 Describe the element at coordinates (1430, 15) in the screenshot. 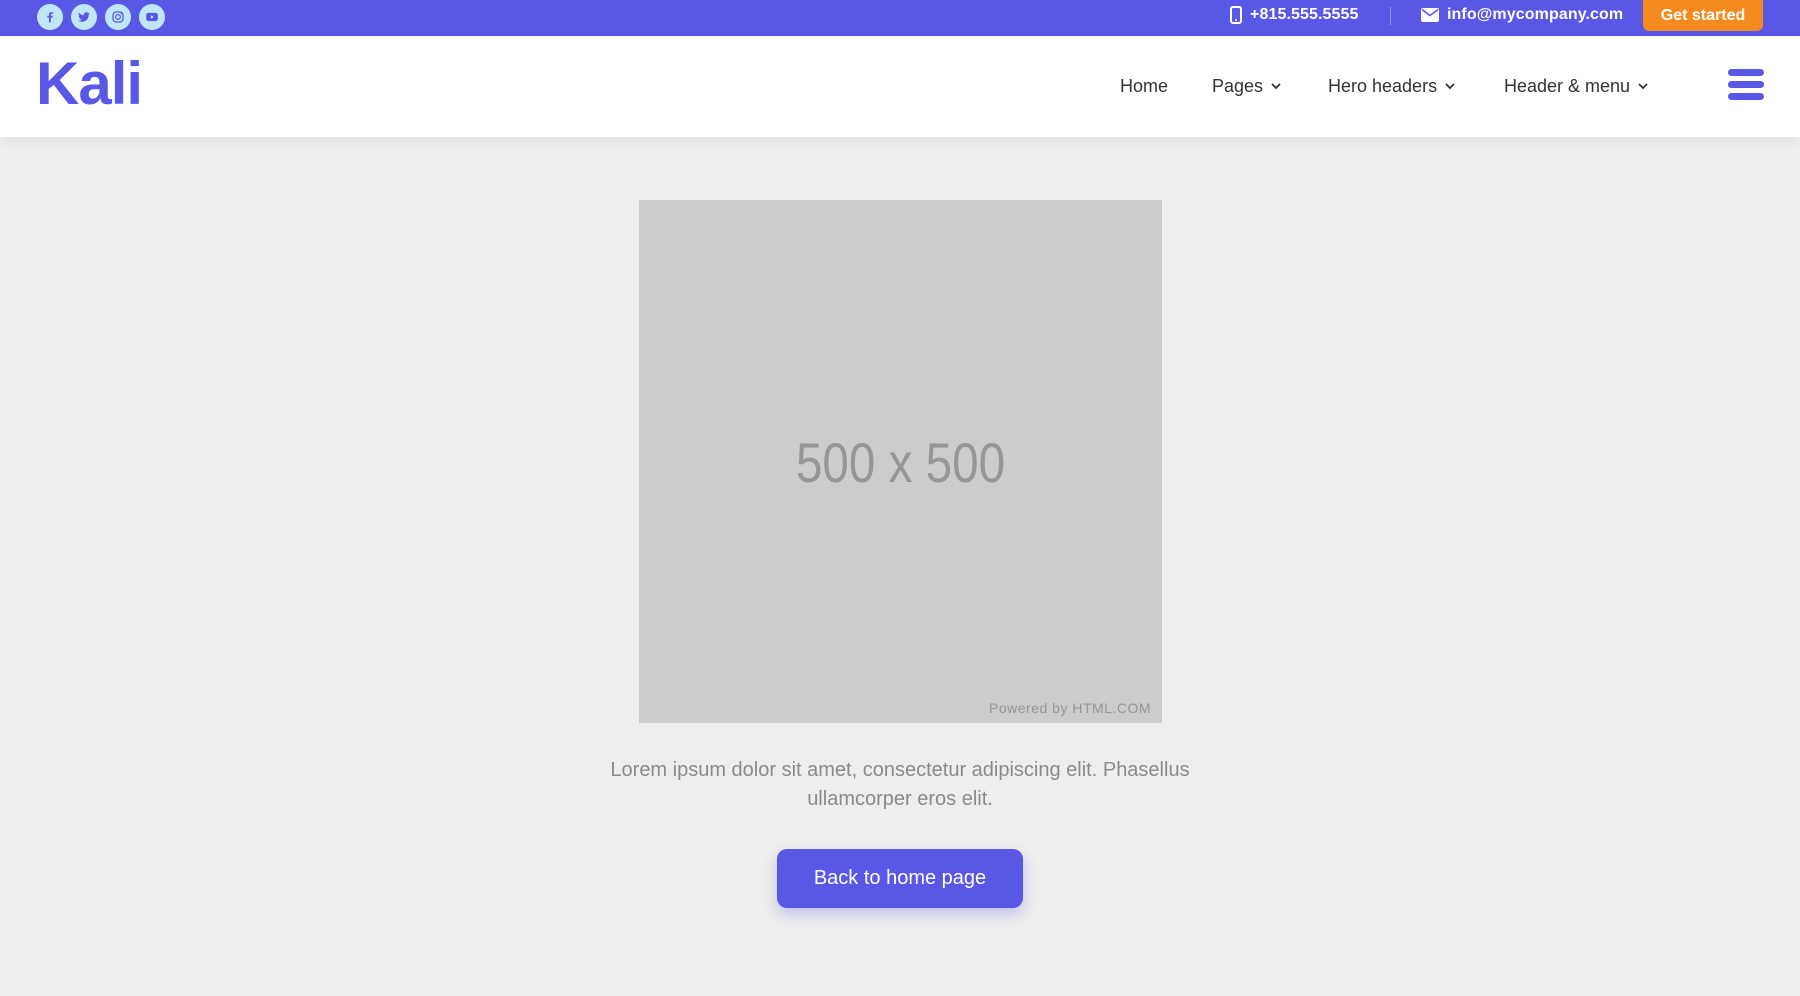

I see `envelope-icon` at that location.